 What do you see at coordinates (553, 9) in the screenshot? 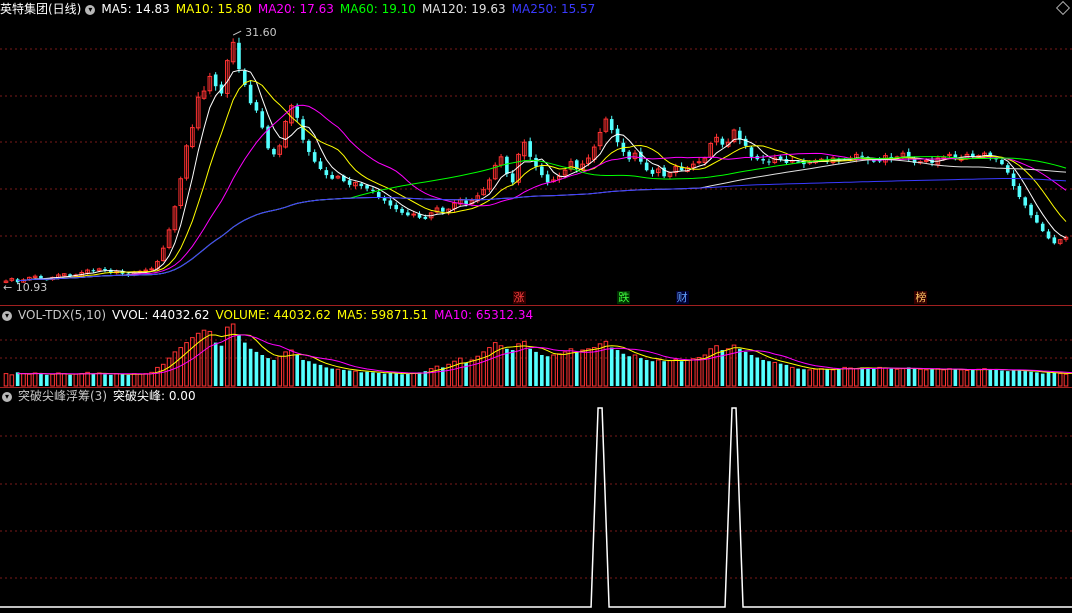
I see `legend-item: MA250: 15.57` at bounding box center [553, 9].